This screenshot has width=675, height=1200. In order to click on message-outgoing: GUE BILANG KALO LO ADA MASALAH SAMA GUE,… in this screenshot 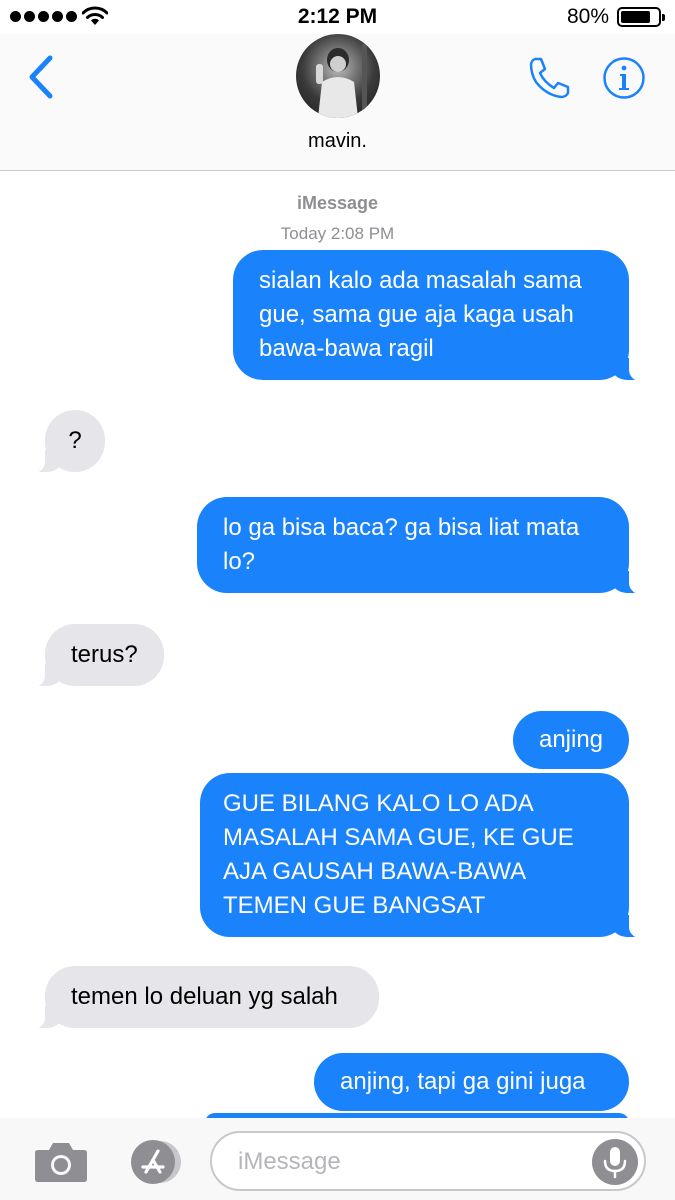, I will do `click(425, 856)`.